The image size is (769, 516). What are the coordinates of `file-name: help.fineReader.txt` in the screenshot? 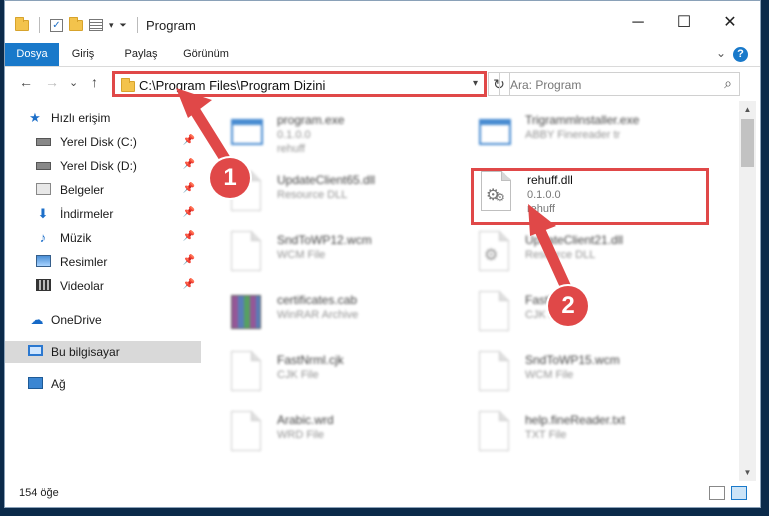 It's located at (575, 420).